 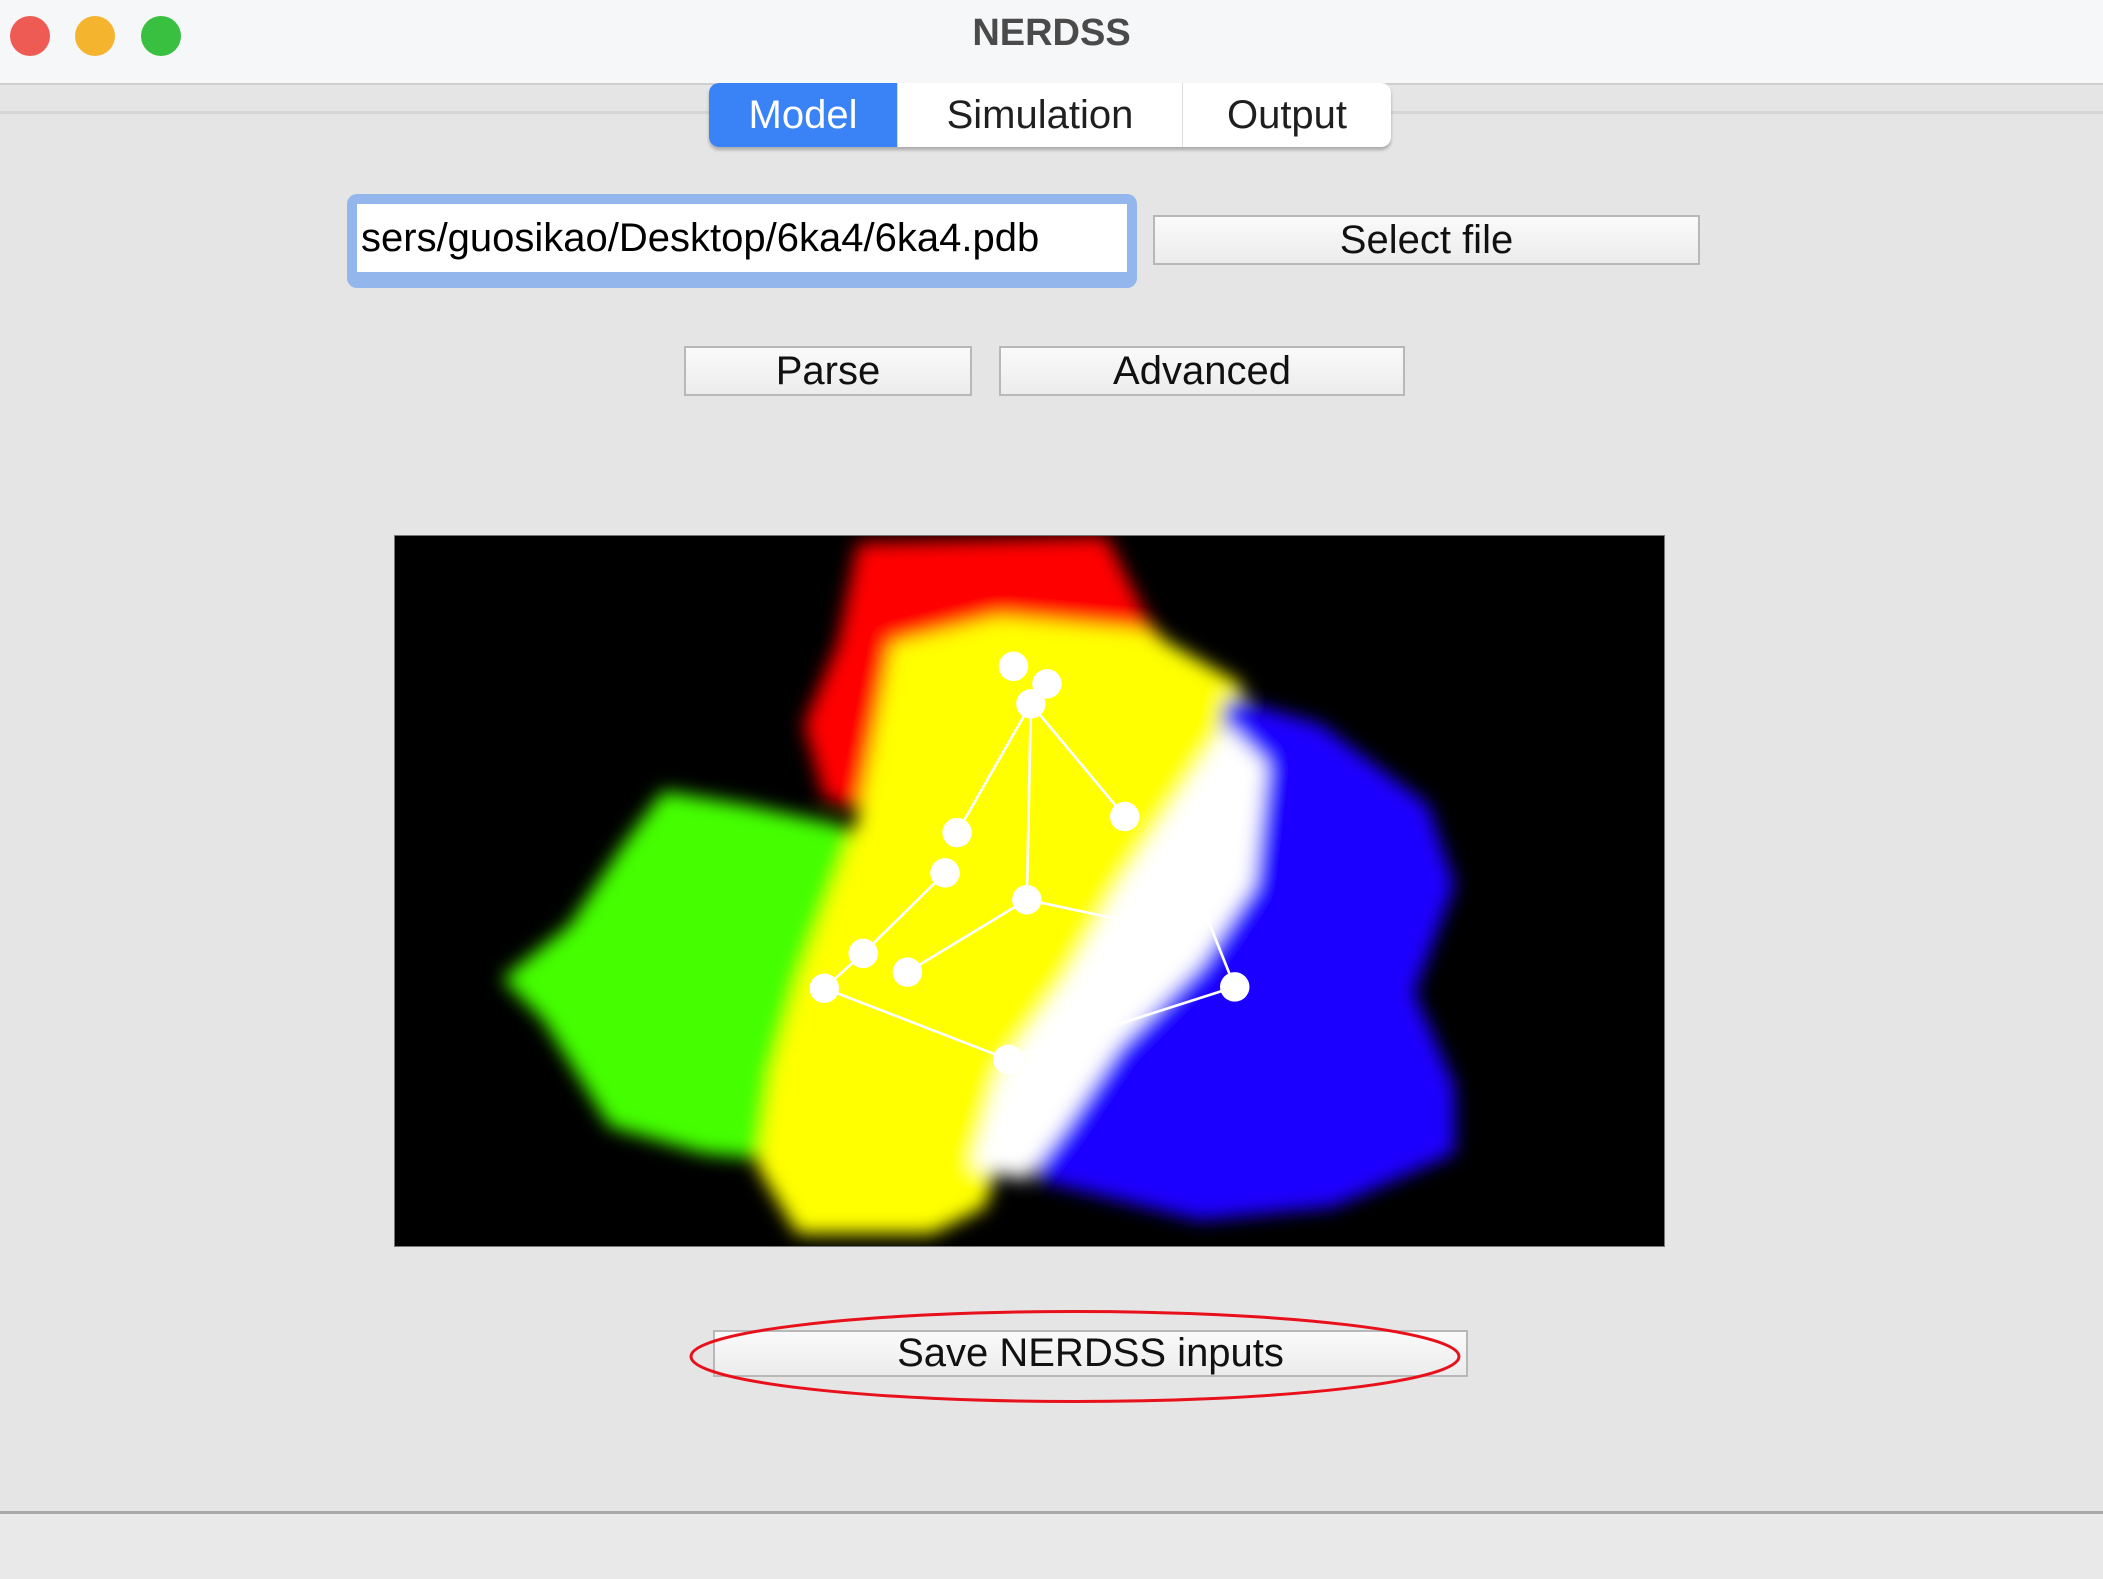 I want to click on select-file-button: Select file, so click(x=1426, y=240).